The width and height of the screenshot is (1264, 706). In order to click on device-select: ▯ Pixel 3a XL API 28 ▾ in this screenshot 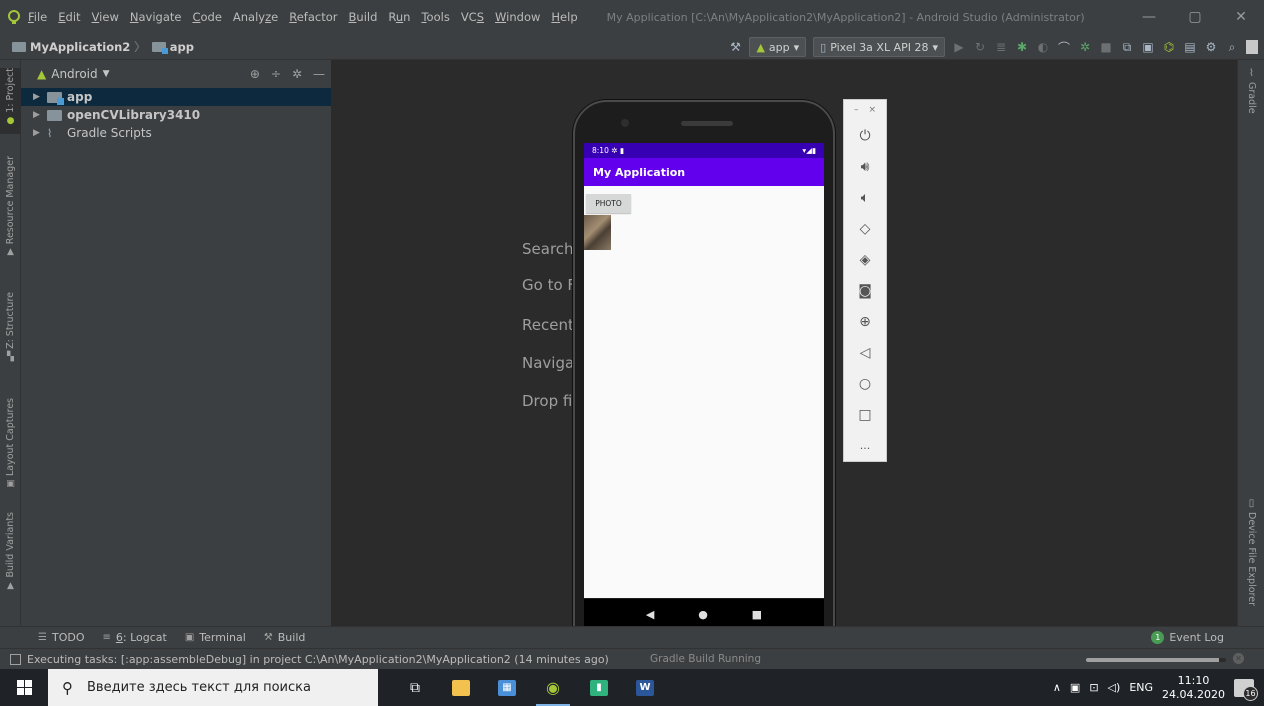, I will do `click(879, 47)`.